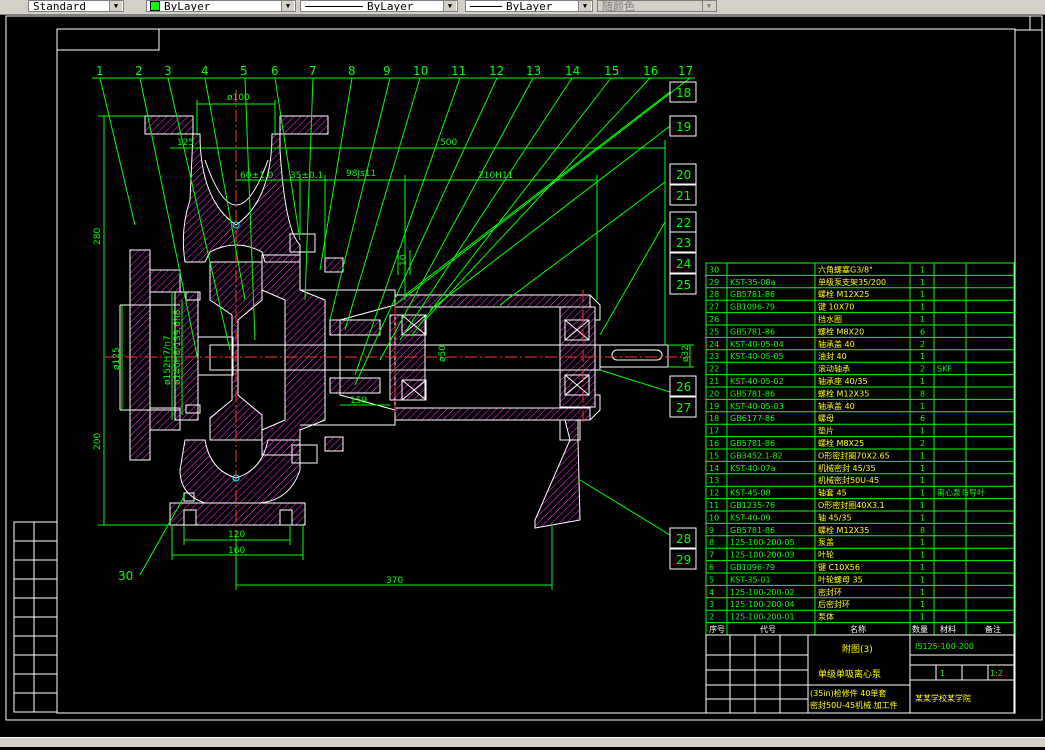 The height and width of the screenshot is (750, 1045). What do you see at coordinates (826, 431) in the screenshot?
I see `bom-cell-name: 垫片` at bounding box center [826, 431].